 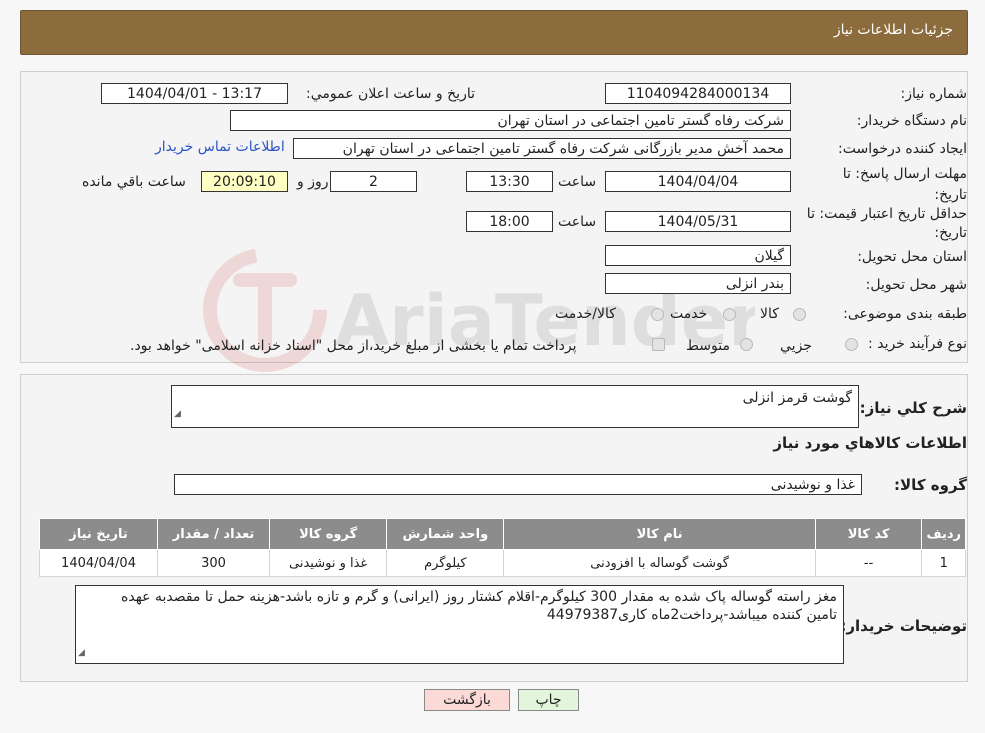 What do you see at coordinates (796, 346) in the screenshot?
I see `process-option-minor: جزيي` at bounding box center [796, 346].